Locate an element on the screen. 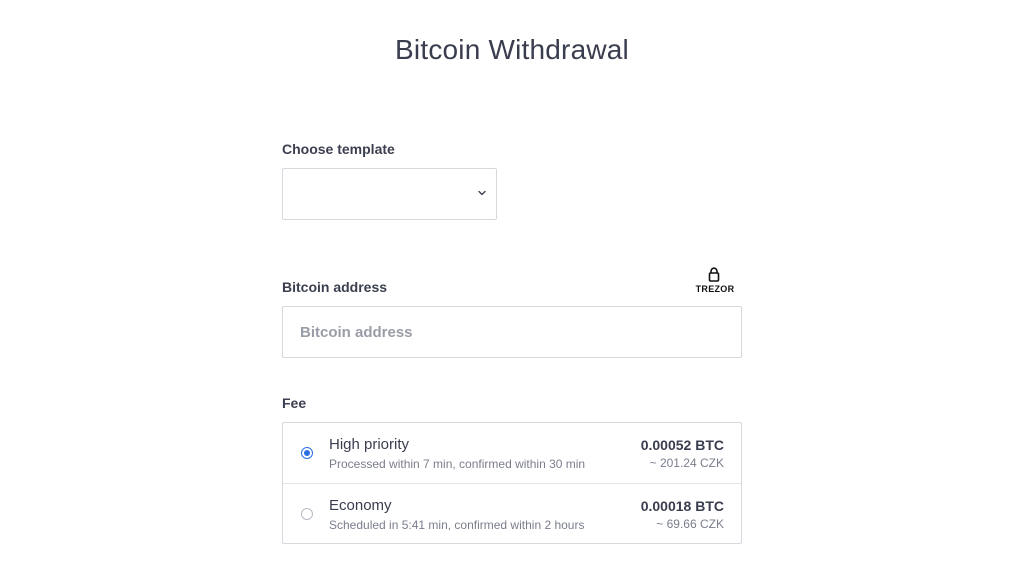 Image resolution: width=1035 pixels, height=575 pixels. fee-option-btc: 0.00052 BTC is located at coordinates (682, 445).